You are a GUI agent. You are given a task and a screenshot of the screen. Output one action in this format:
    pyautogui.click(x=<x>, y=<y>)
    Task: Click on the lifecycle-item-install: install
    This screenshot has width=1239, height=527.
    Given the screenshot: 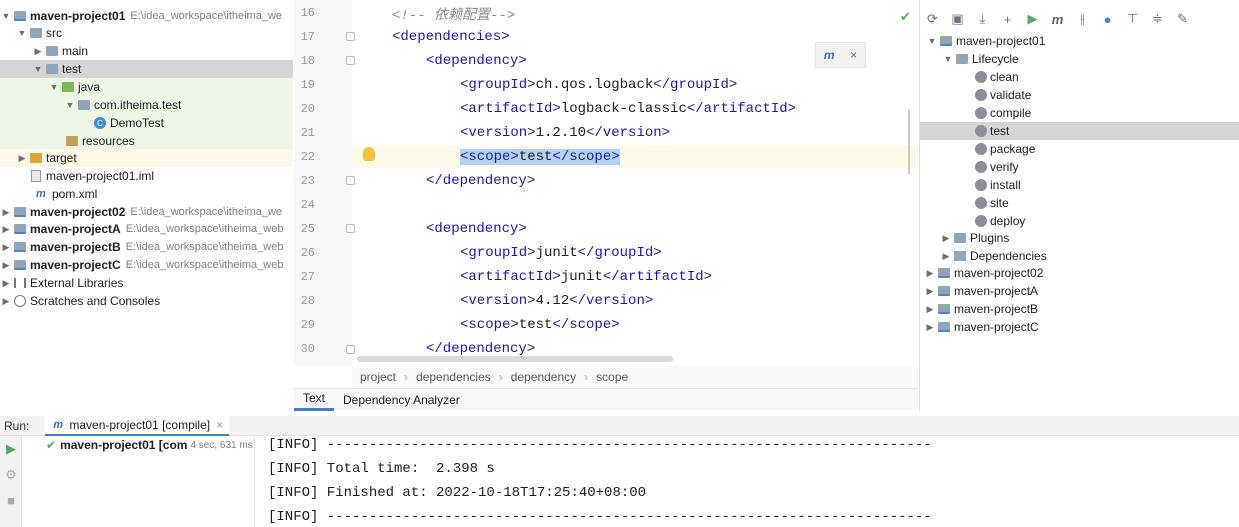 What is the action you would take?
    pyautogui.click(x=1079, y=185)
    